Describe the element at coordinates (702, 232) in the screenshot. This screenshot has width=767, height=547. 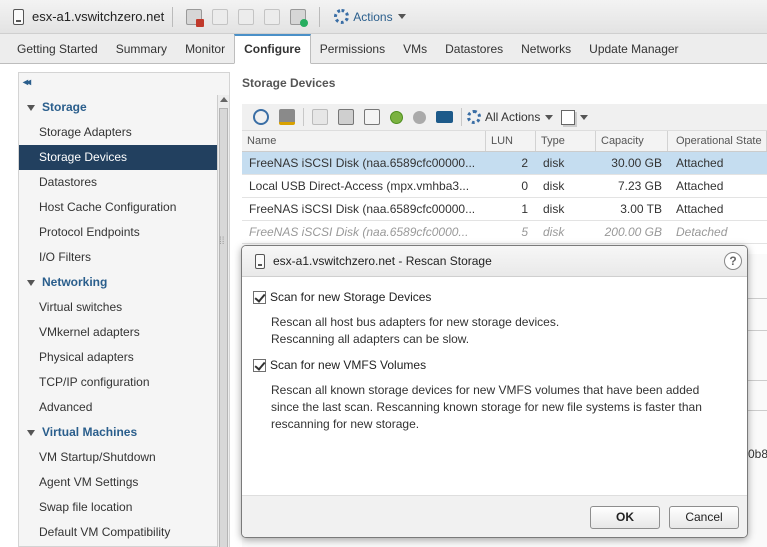
I see `cell-state: Detached` at that location.